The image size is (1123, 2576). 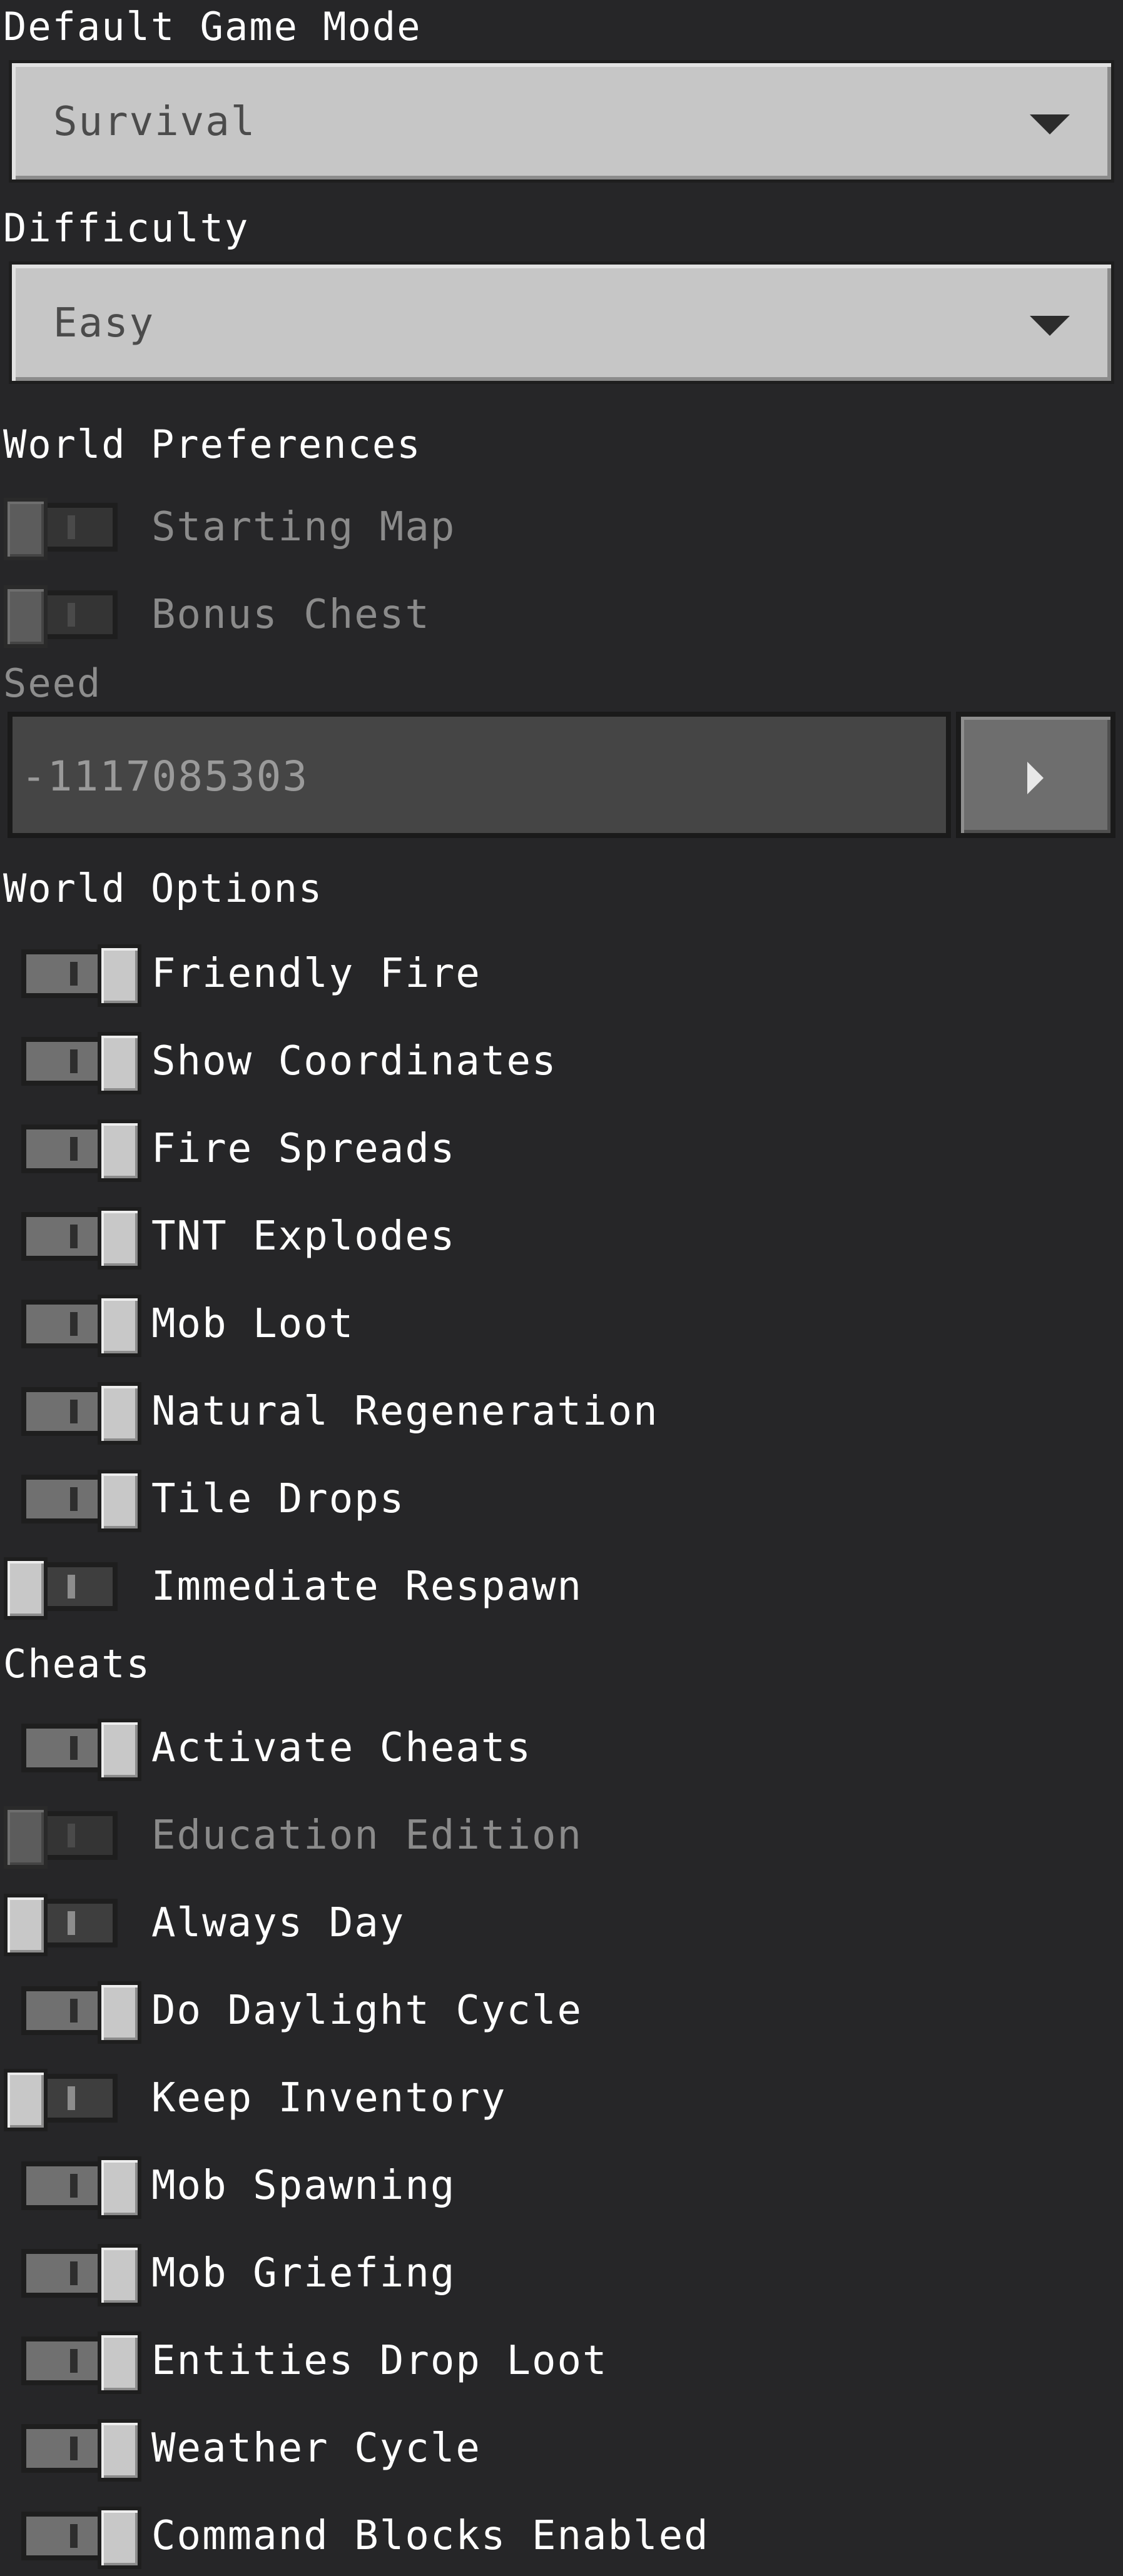 What do you see at coordinates (561, 1056) in the screenshot?
I see `toggle-row-show-coordinates: Show Coordinates` at bounding box center [561, 1056].